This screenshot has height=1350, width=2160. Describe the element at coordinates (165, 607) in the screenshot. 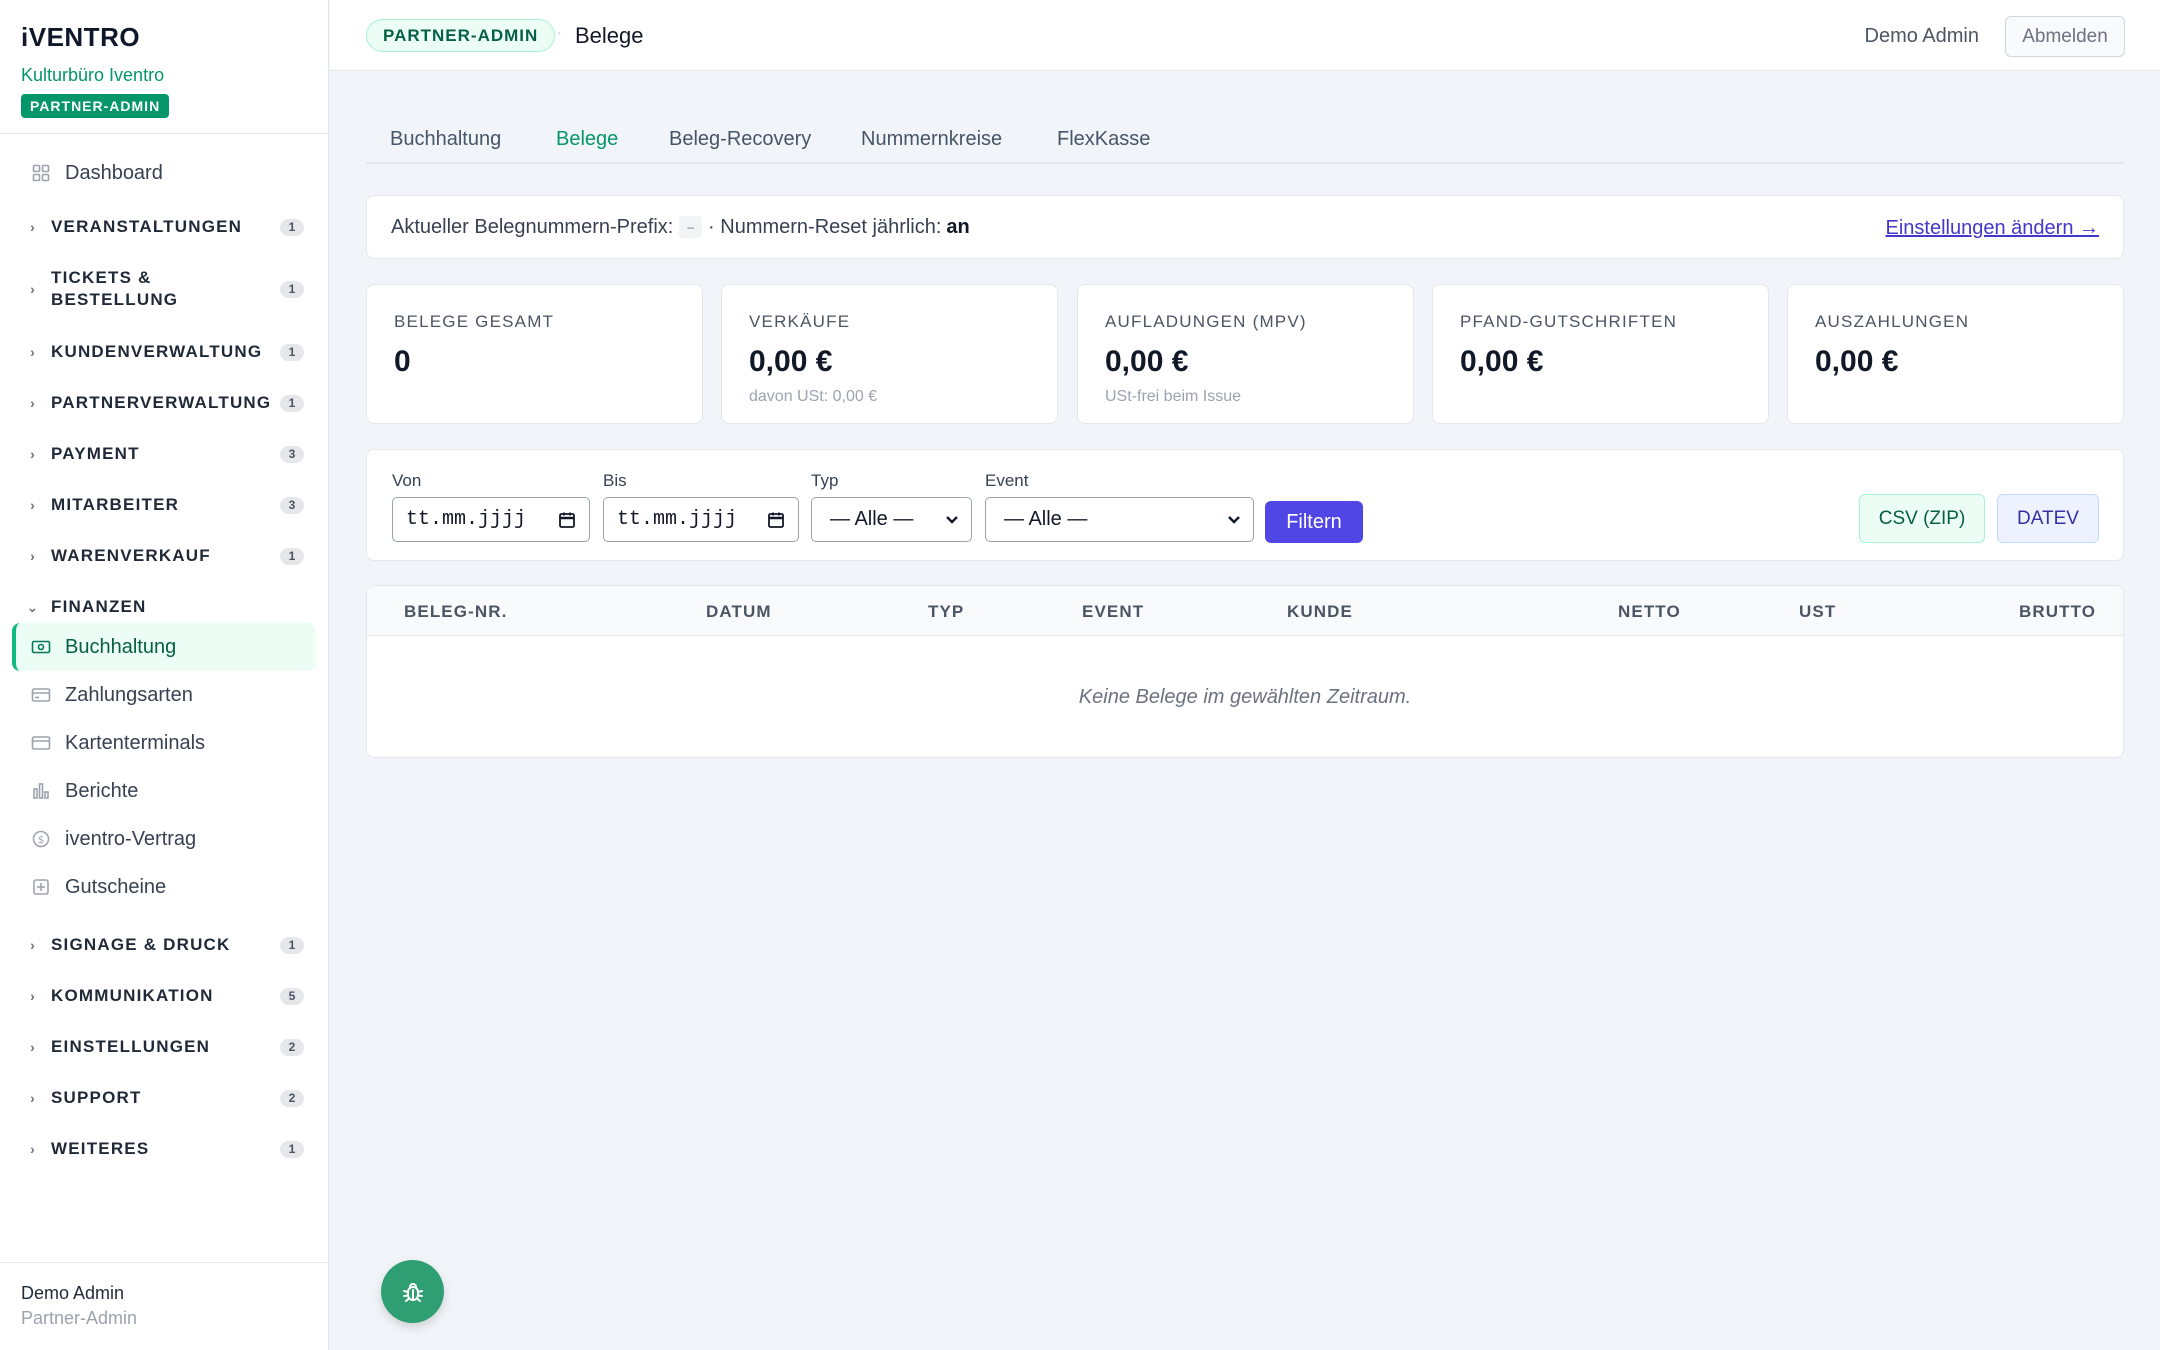

I see `nav-group-finanzen: ⌄ FINANZEN` at that location.